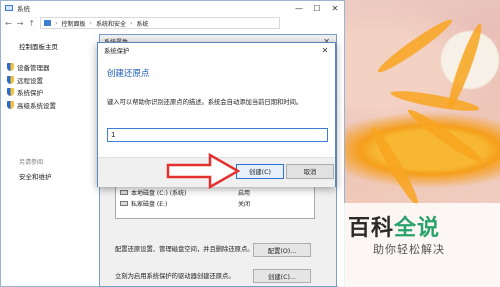  What do you see at coordinates (74, 23) in the screenshot?
I see `breadcrumb-control-panel: 控制面板` at bounding box center [74, 23].